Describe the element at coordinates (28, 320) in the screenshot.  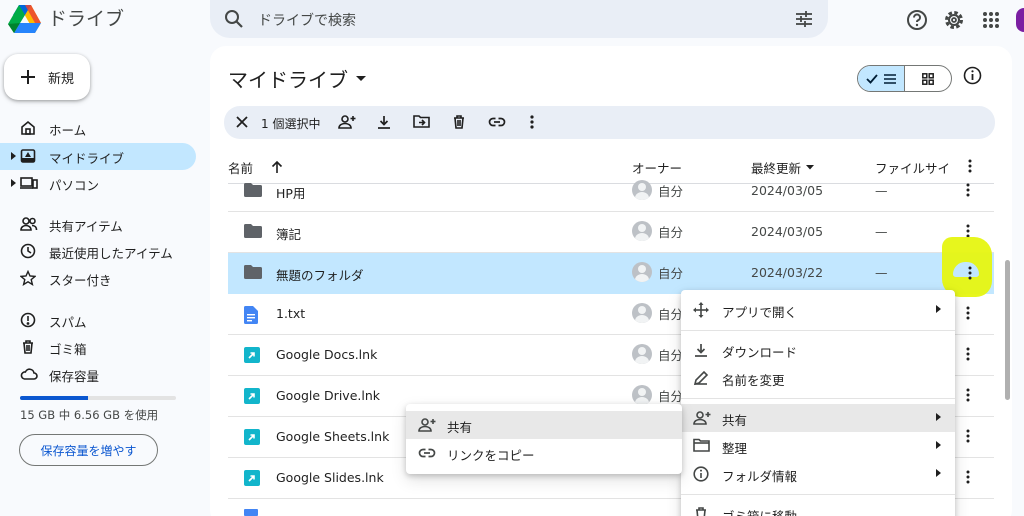
I see `spam-icon` at that location.